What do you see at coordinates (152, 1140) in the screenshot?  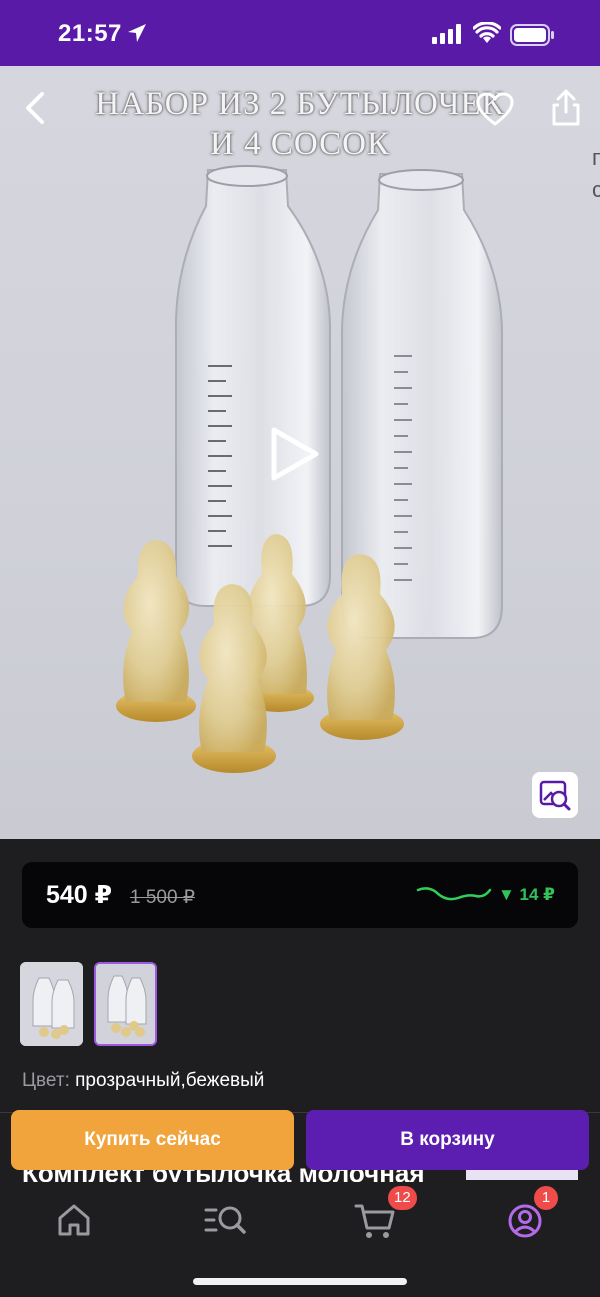 I see `buy-now-button: Купить сейчас` at bounding box center [152, 1140].